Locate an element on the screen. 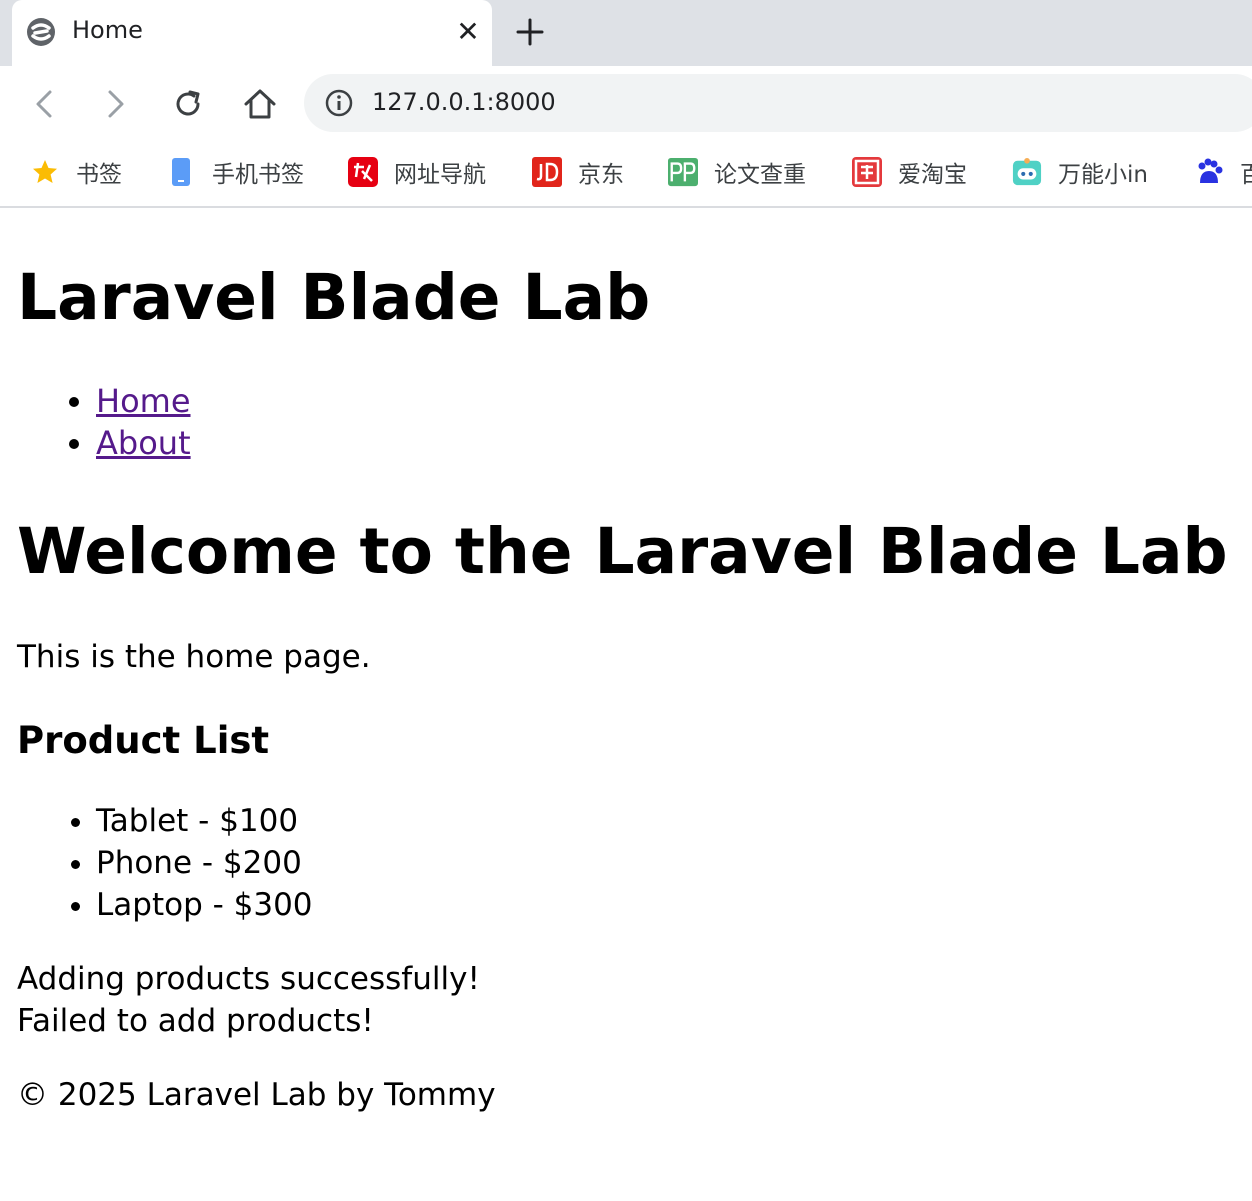  browser-logo-icon is located at coordinates (41, 32).